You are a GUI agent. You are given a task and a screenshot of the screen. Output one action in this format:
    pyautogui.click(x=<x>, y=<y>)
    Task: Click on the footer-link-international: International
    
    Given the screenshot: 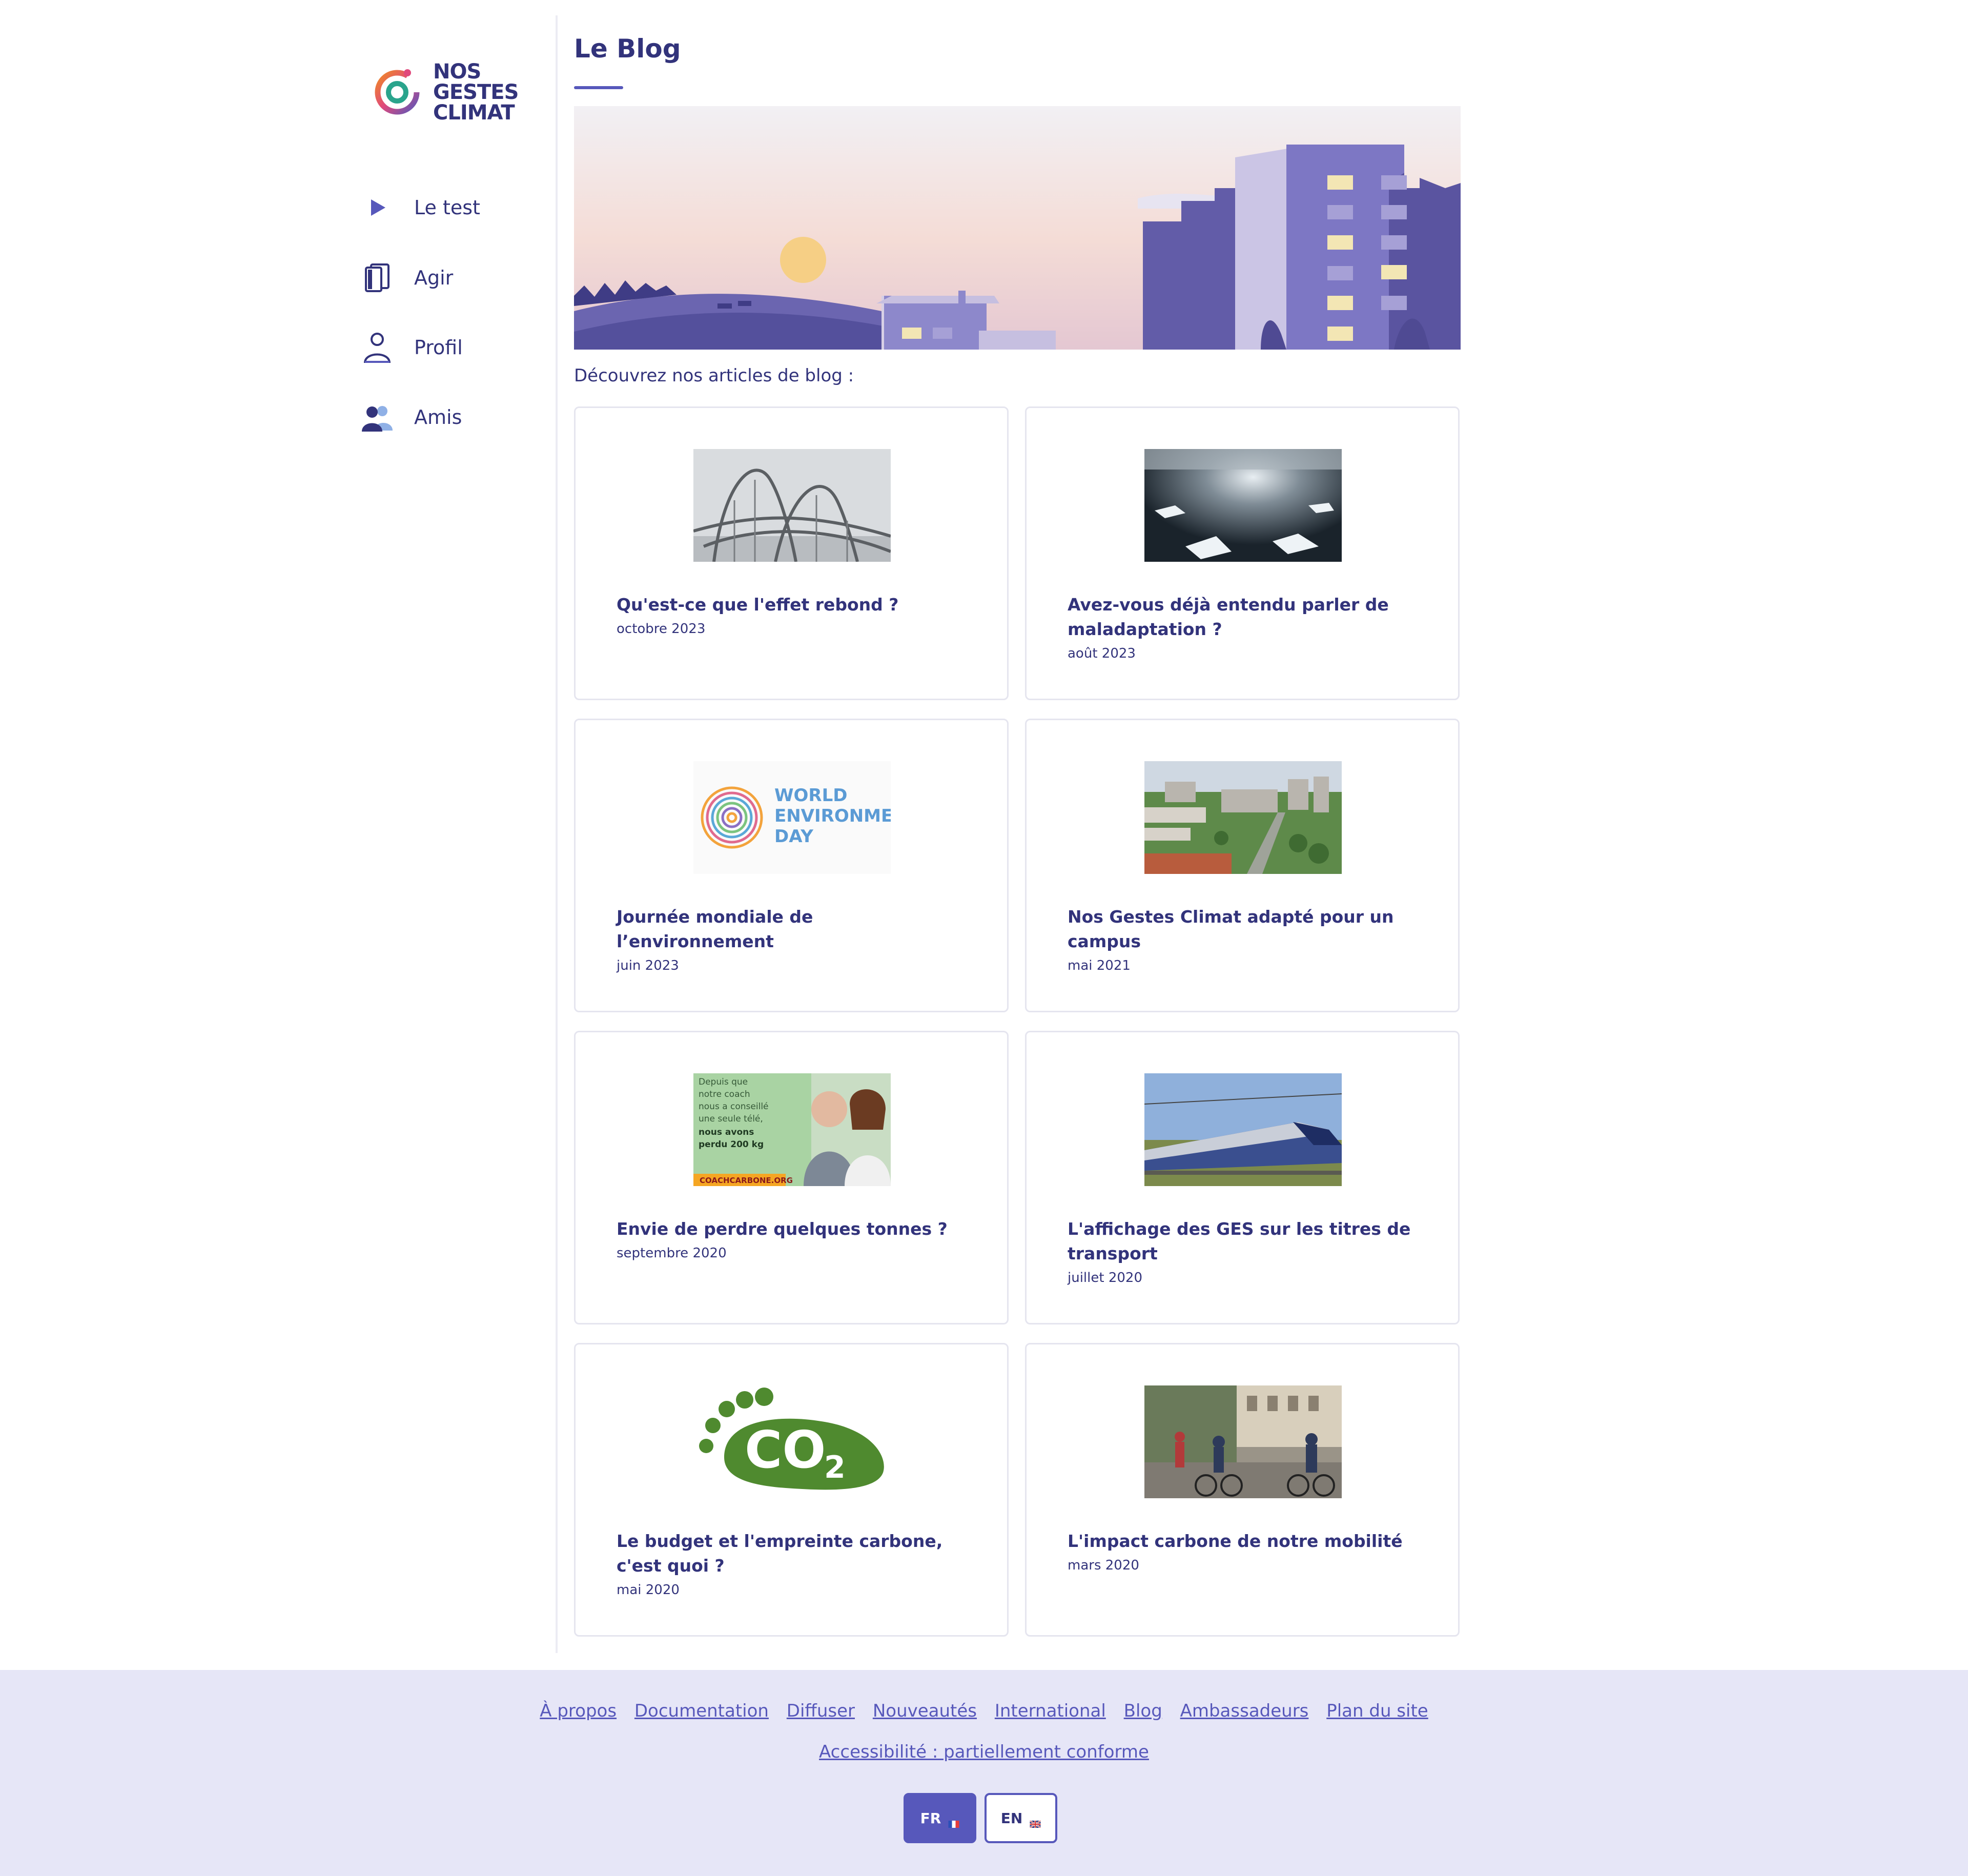 What is the action you would take?
    pyautogui.click(x=1050, y=1711)
    